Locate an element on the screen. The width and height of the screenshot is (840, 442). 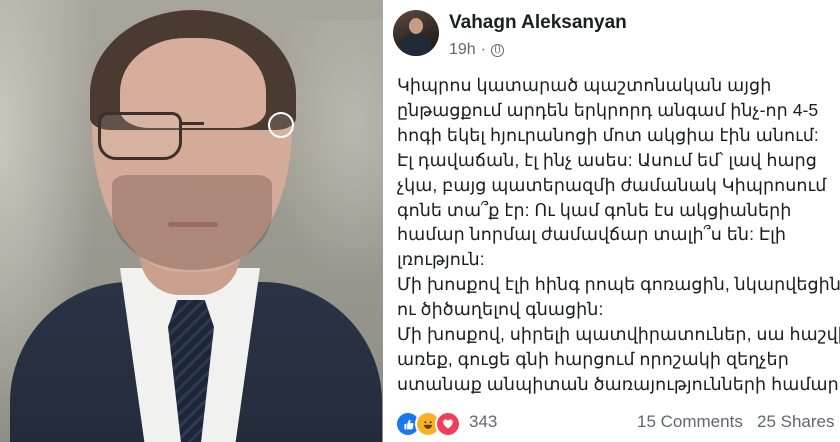
post-footer: 343 15 Comments 25 Shares is located at coordinates (611, 423).